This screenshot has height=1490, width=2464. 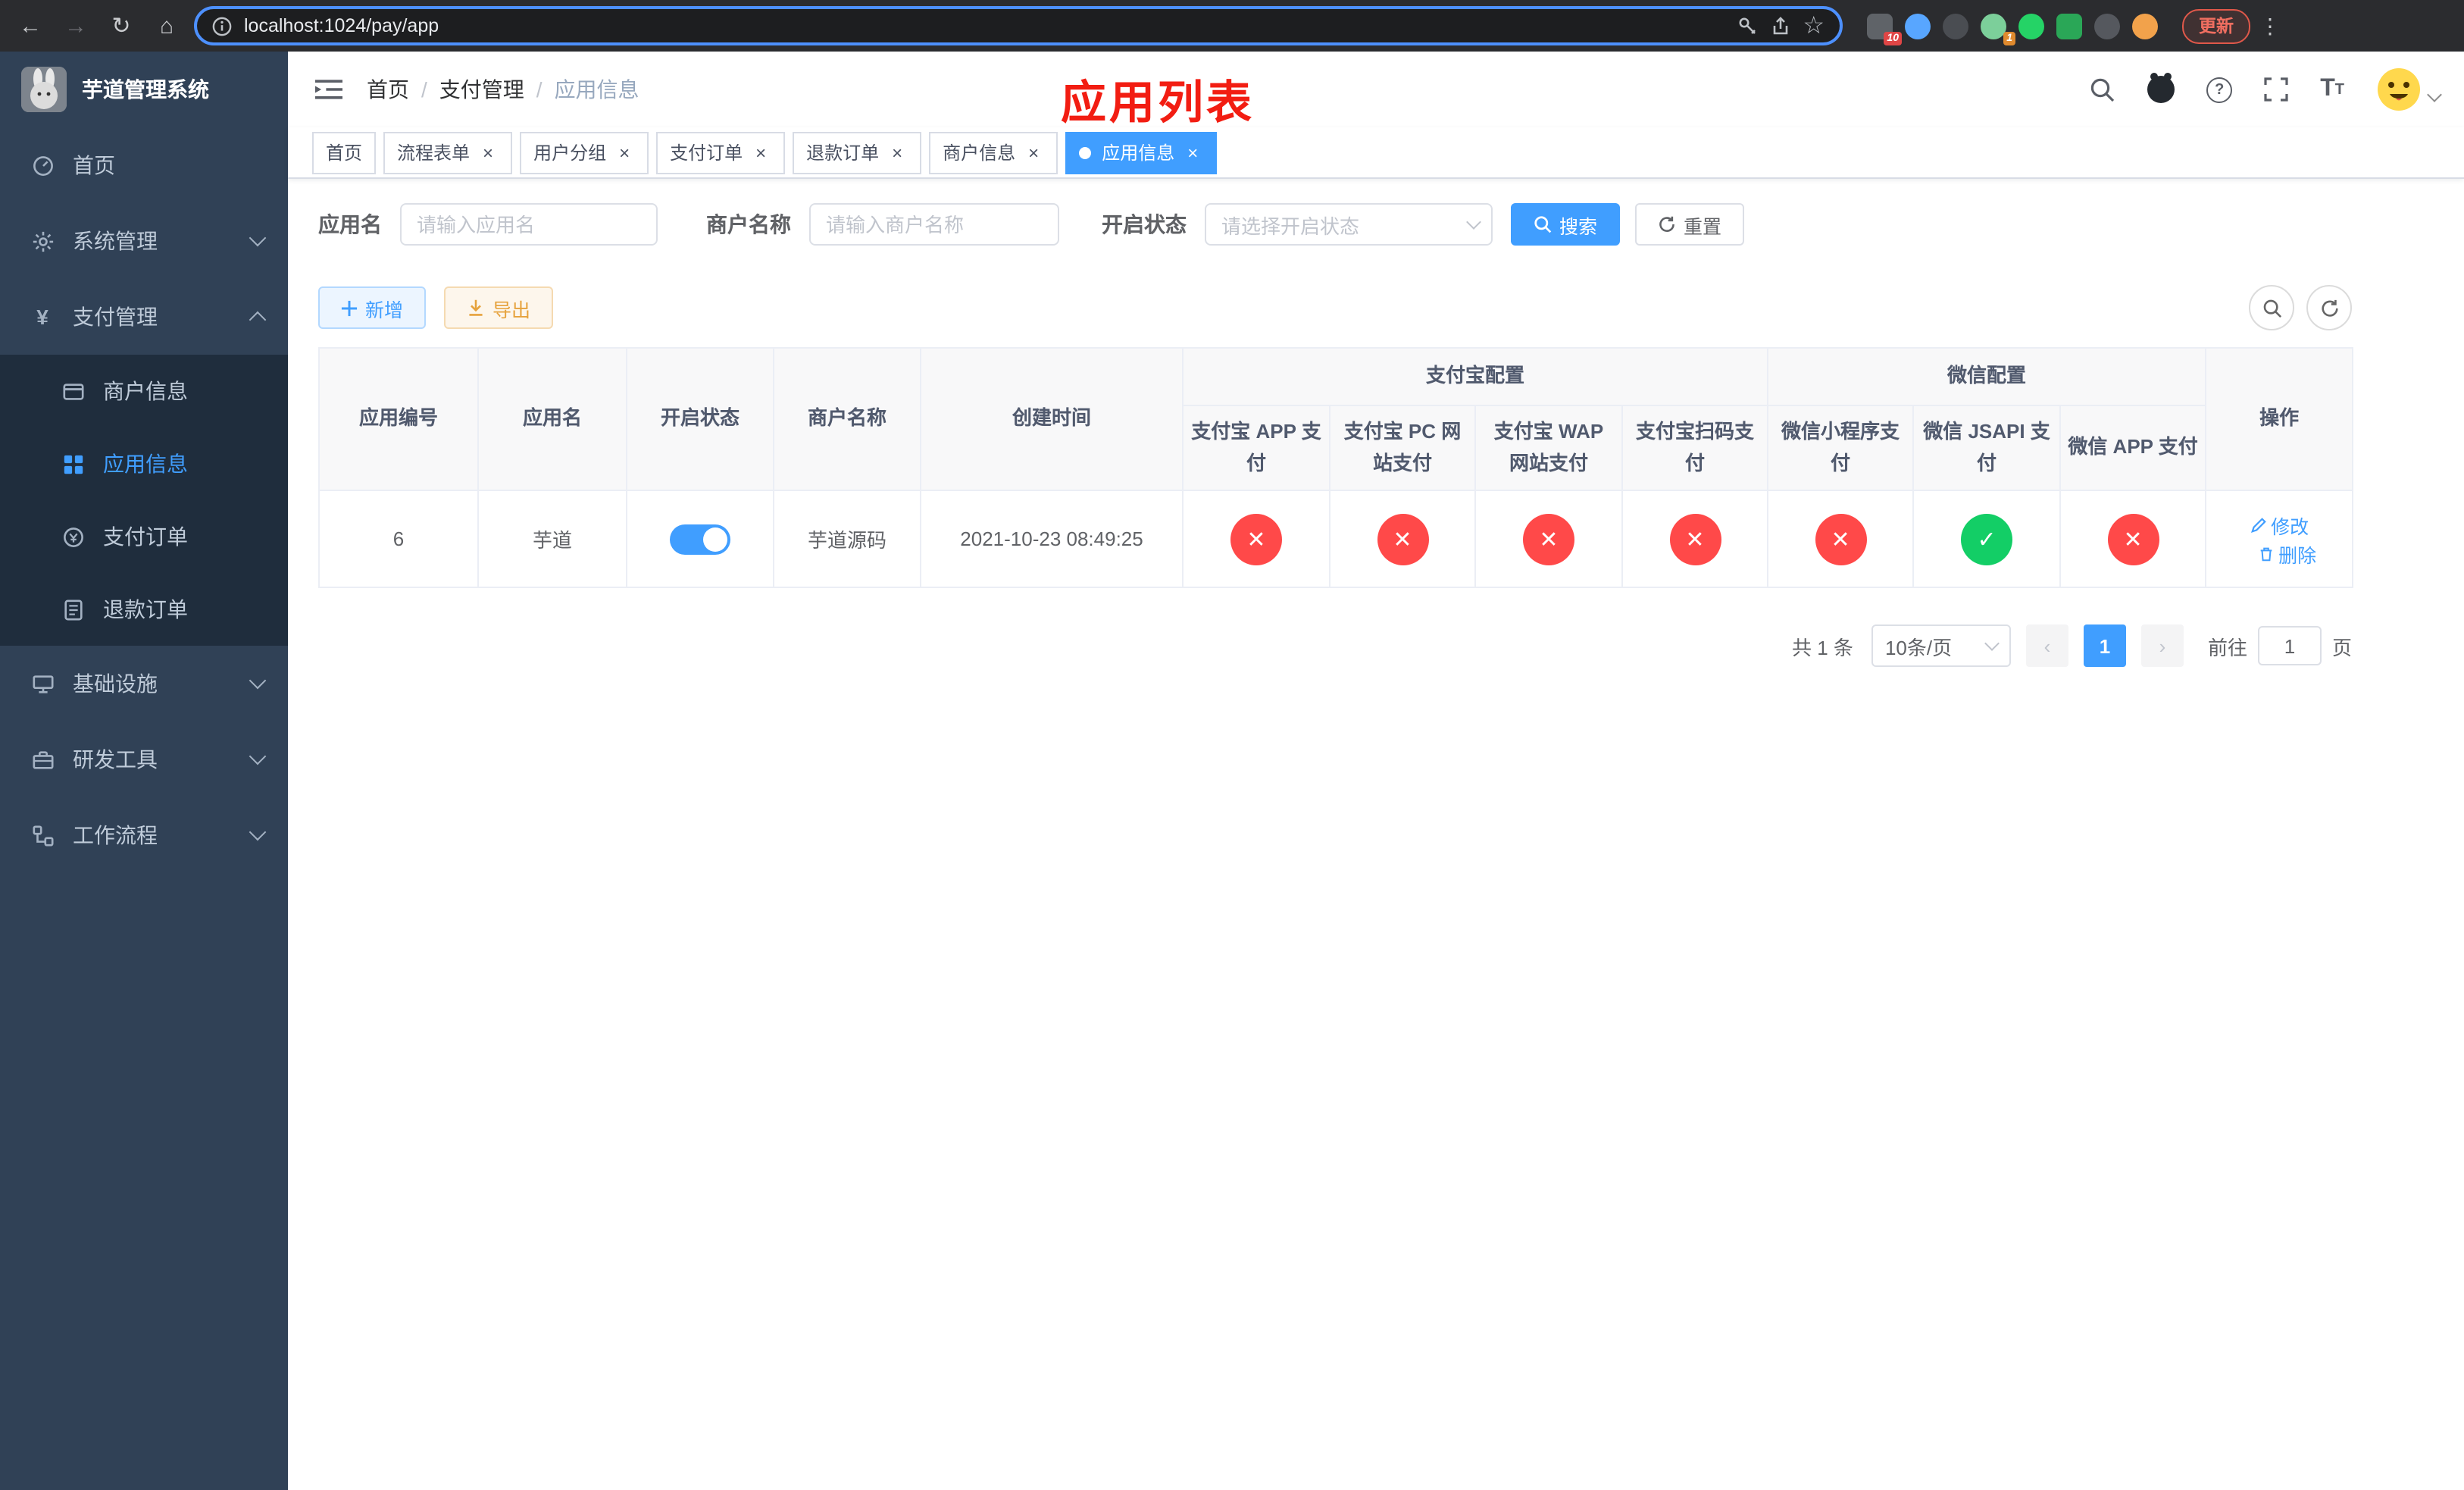 I want to click on help-icon, so click(x=2219, y=89).